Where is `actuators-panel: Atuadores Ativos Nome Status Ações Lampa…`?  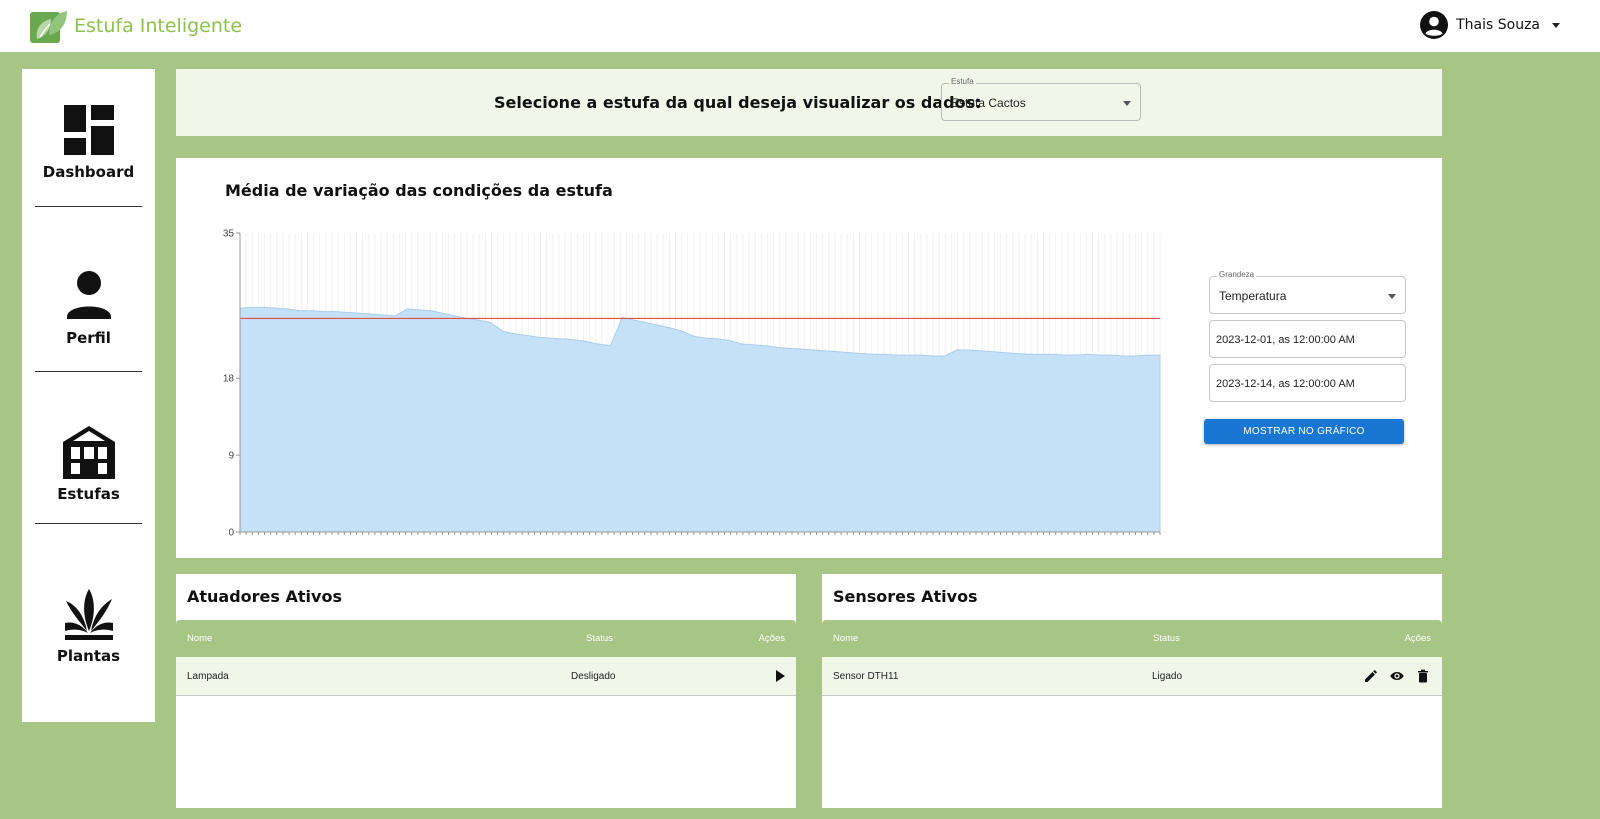
actuators-panel: Atuadores Ativos Nome Status Ações Lampa… is located at coordinates (486, 691).